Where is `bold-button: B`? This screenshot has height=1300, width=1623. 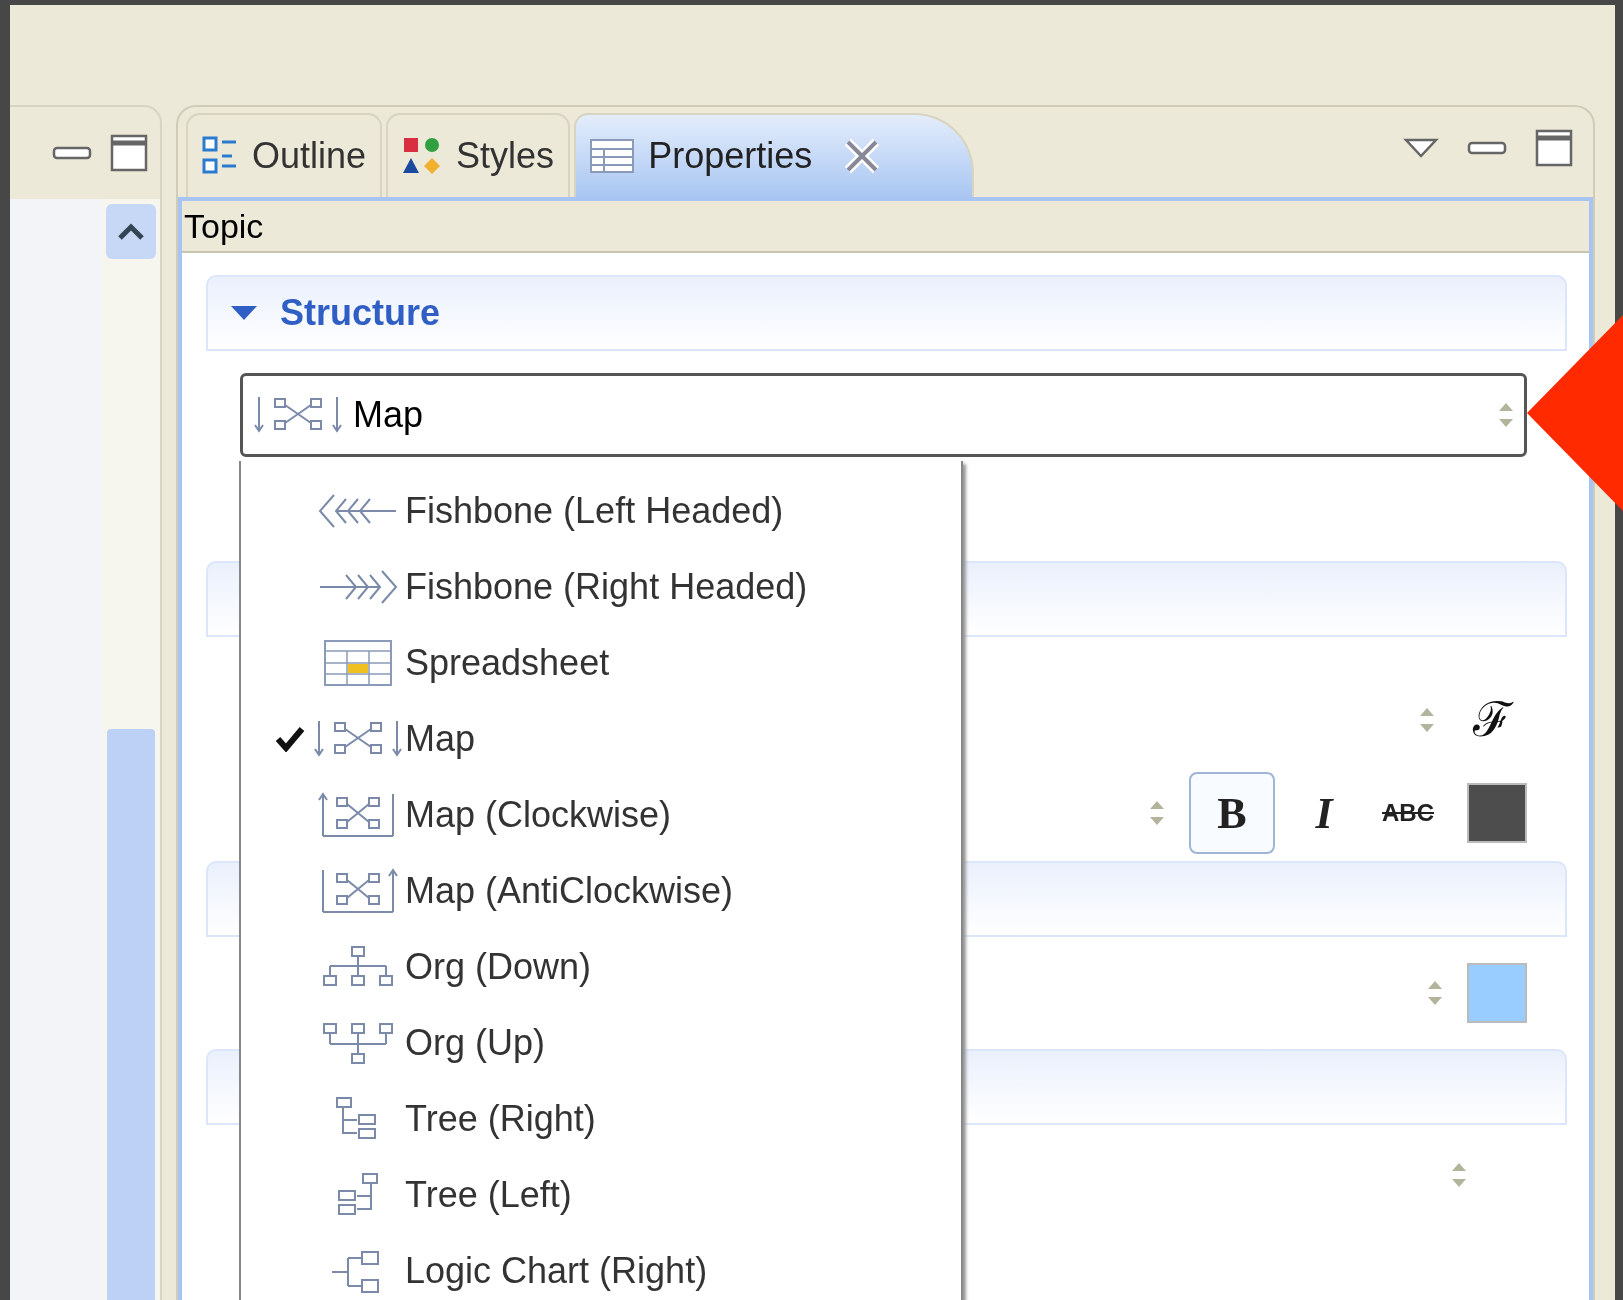
bold-button: B is located at coordinates (1232, 813).